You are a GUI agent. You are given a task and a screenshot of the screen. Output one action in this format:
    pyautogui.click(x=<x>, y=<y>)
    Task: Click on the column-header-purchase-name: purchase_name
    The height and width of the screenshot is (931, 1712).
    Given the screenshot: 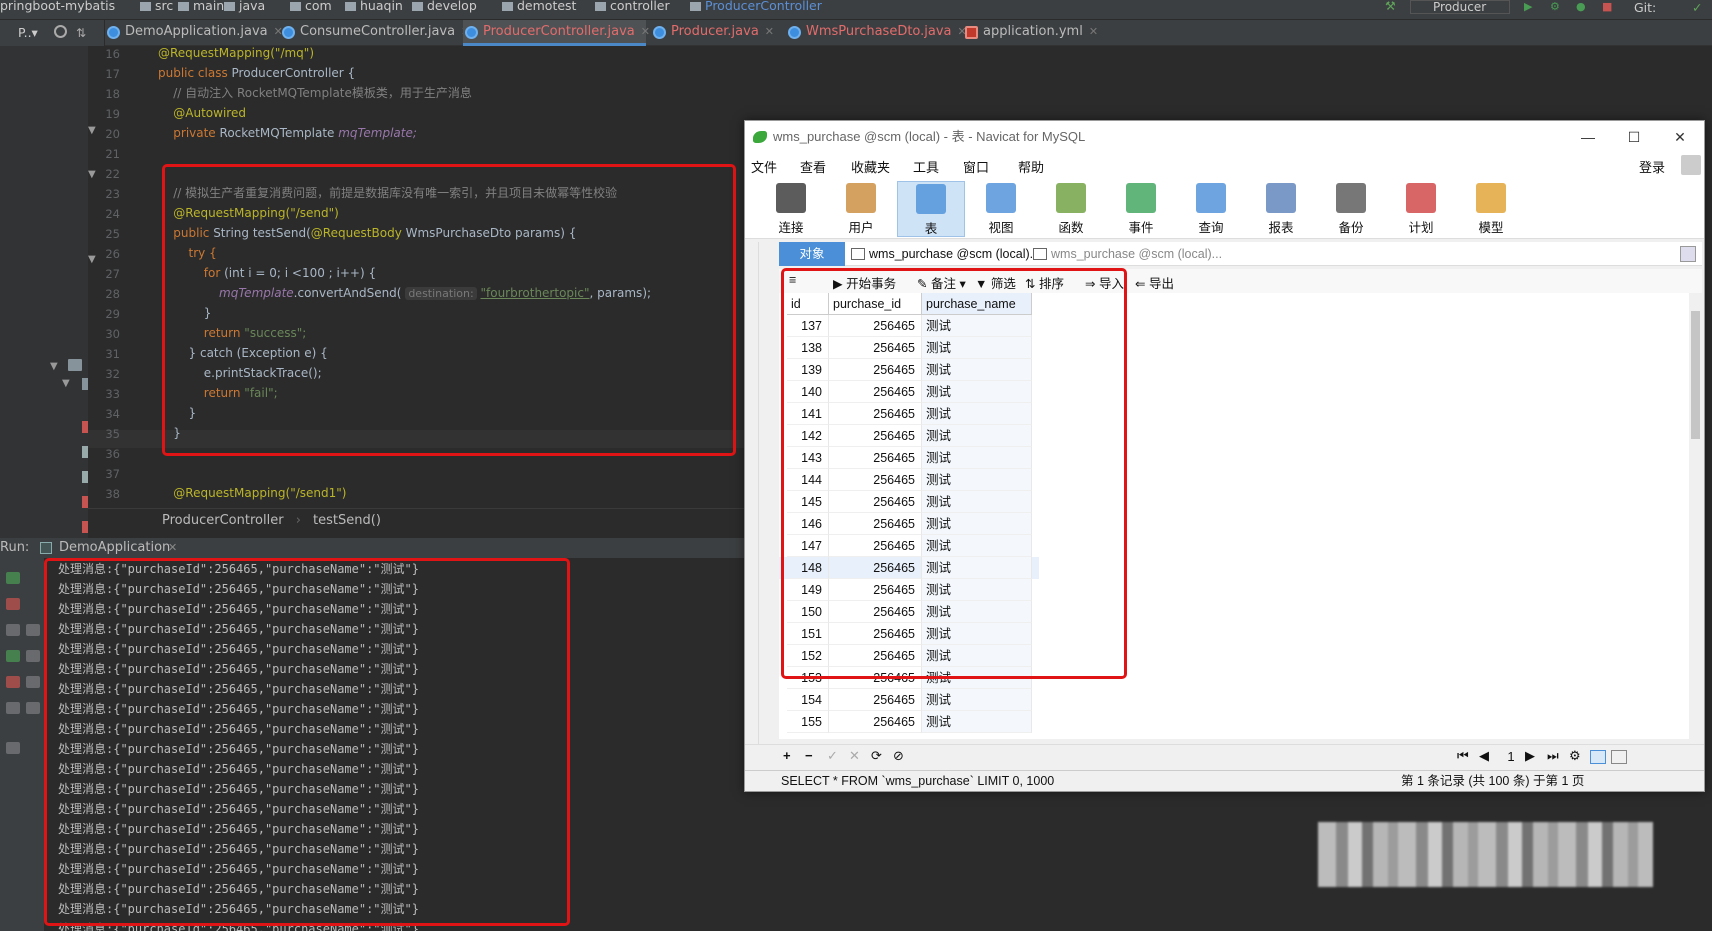 What is the action you would take?
    pyautogui.click(x=977, y=304)
    